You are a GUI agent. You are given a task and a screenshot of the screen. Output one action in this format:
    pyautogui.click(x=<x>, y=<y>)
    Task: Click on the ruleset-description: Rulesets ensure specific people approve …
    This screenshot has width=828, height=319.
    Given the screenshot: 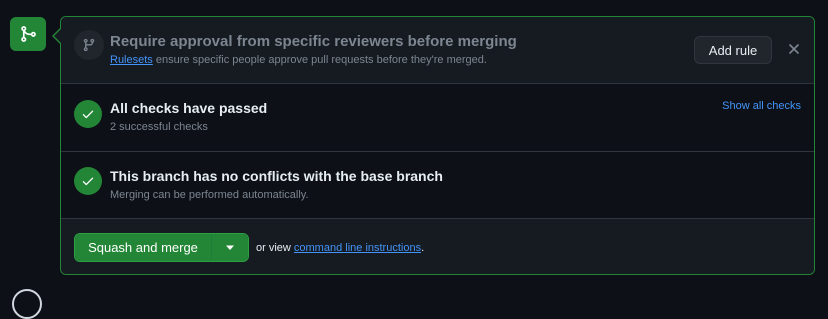 What is the action you would take?
    pyautogui.click(x=298, y=60)
    